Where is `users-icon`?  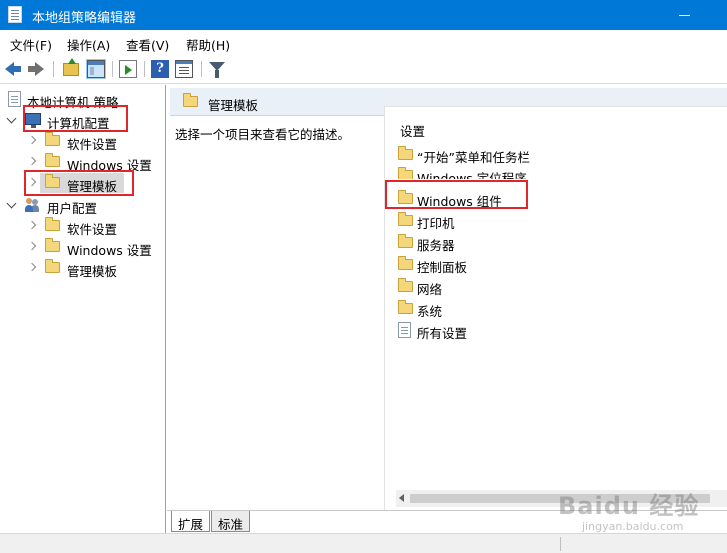 users-icon is located at coordinates (33, 205).